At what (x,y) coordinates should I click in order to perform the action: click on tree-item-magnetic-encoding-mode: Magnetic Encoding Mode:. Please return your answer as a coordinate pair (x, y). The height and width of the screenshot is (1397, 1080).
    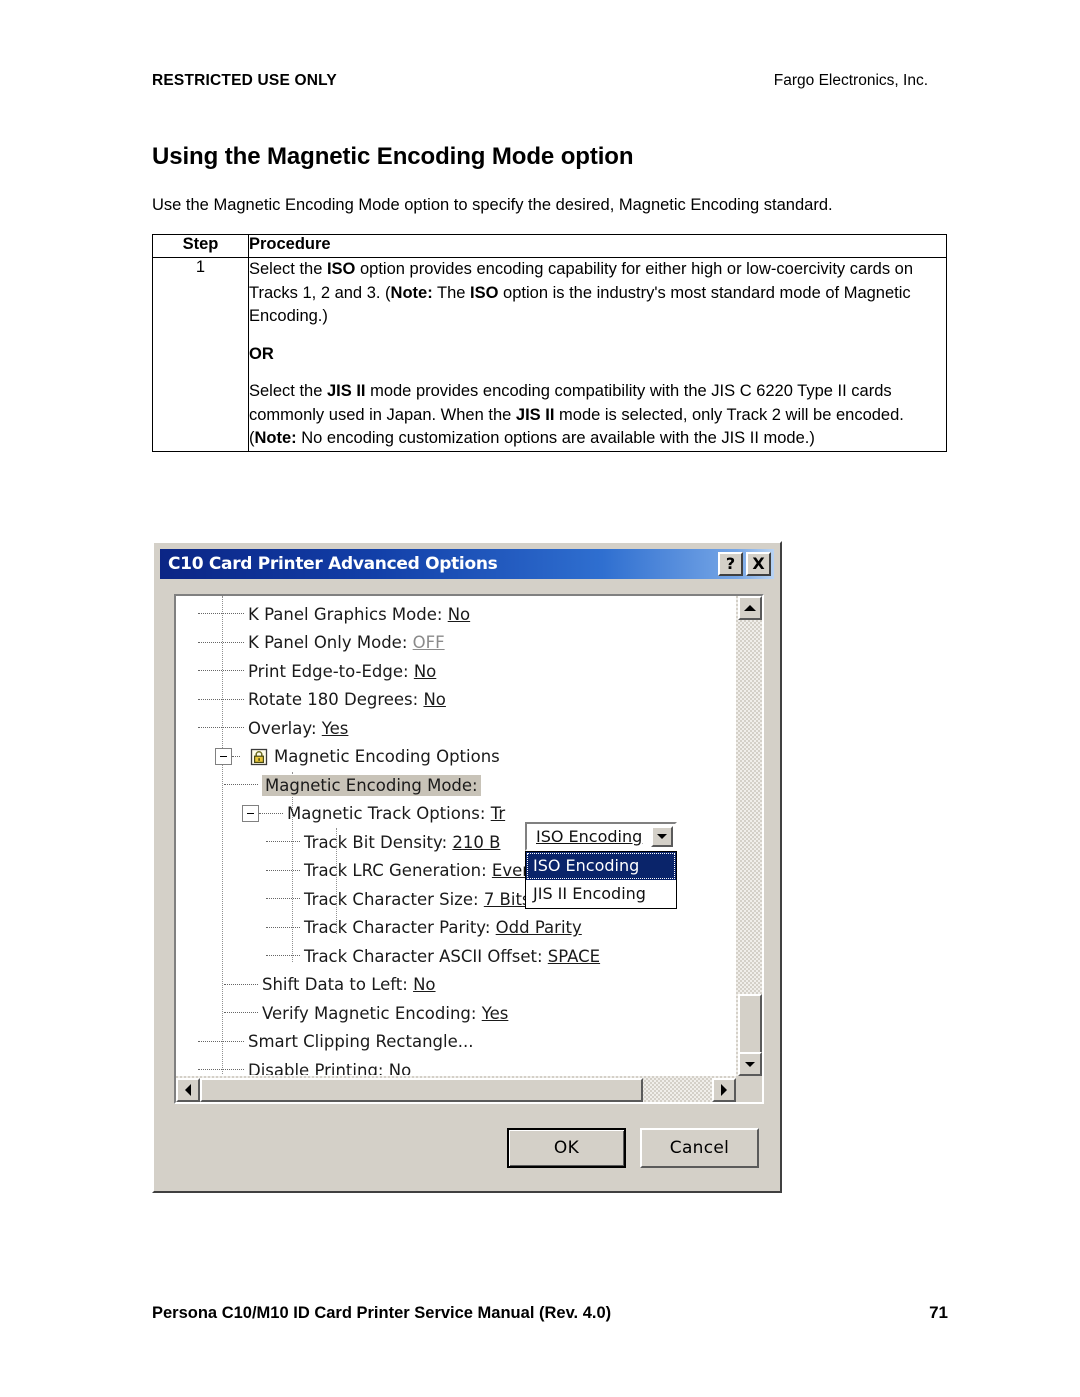
    Looking at the image, I should click on (456, 785).